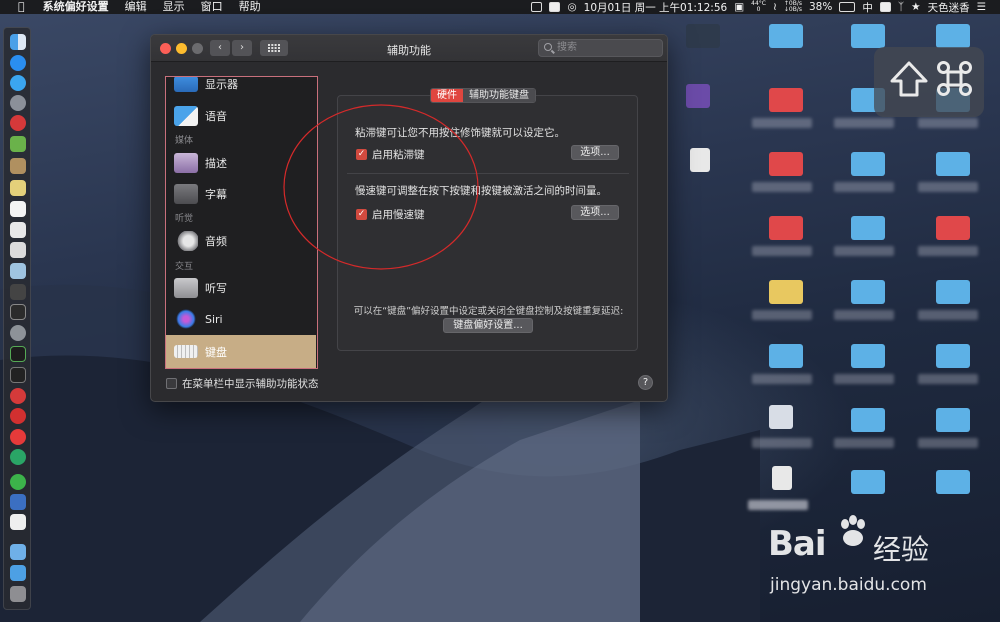  I want to click on search-field: 搜索, so click(600, 48).